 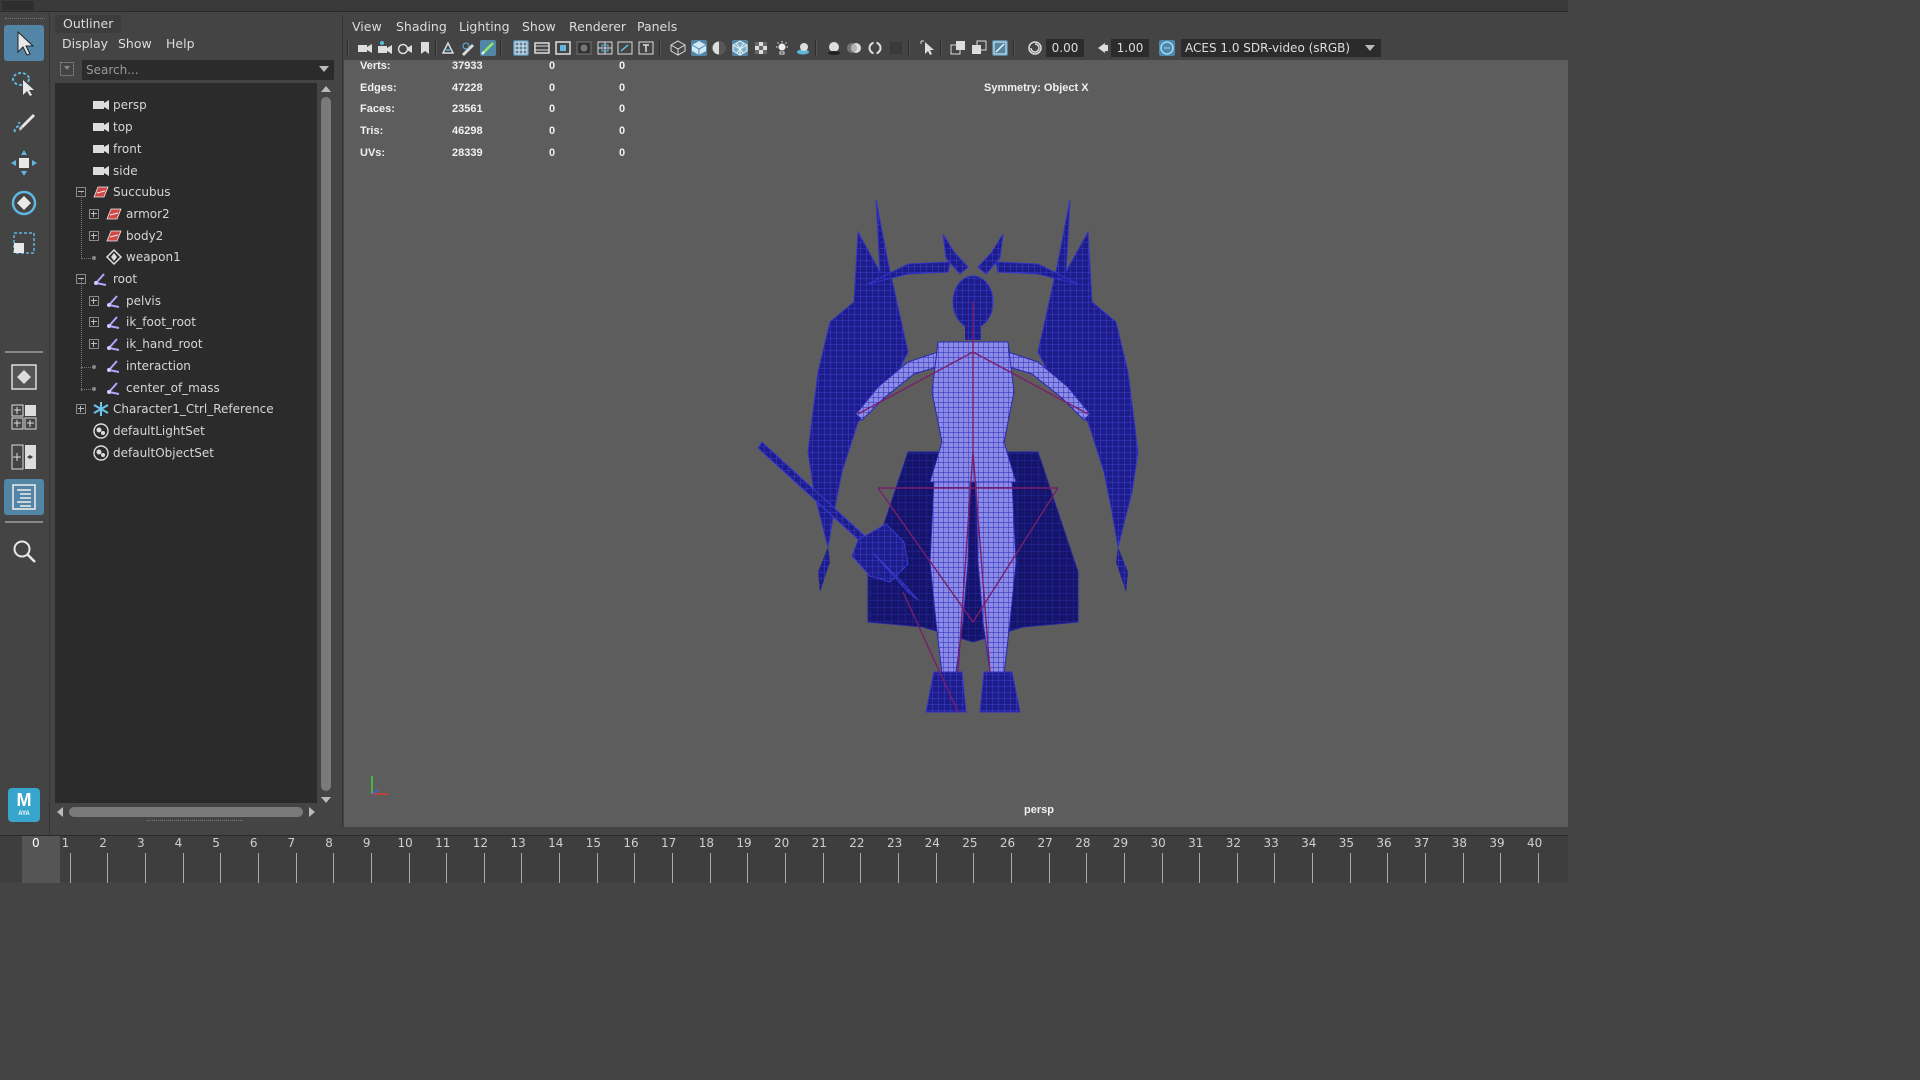 What do you see at coordinates (584, 48) in the screenshot?
I see `gate-mask-icon` at bounding box center [584, 48].